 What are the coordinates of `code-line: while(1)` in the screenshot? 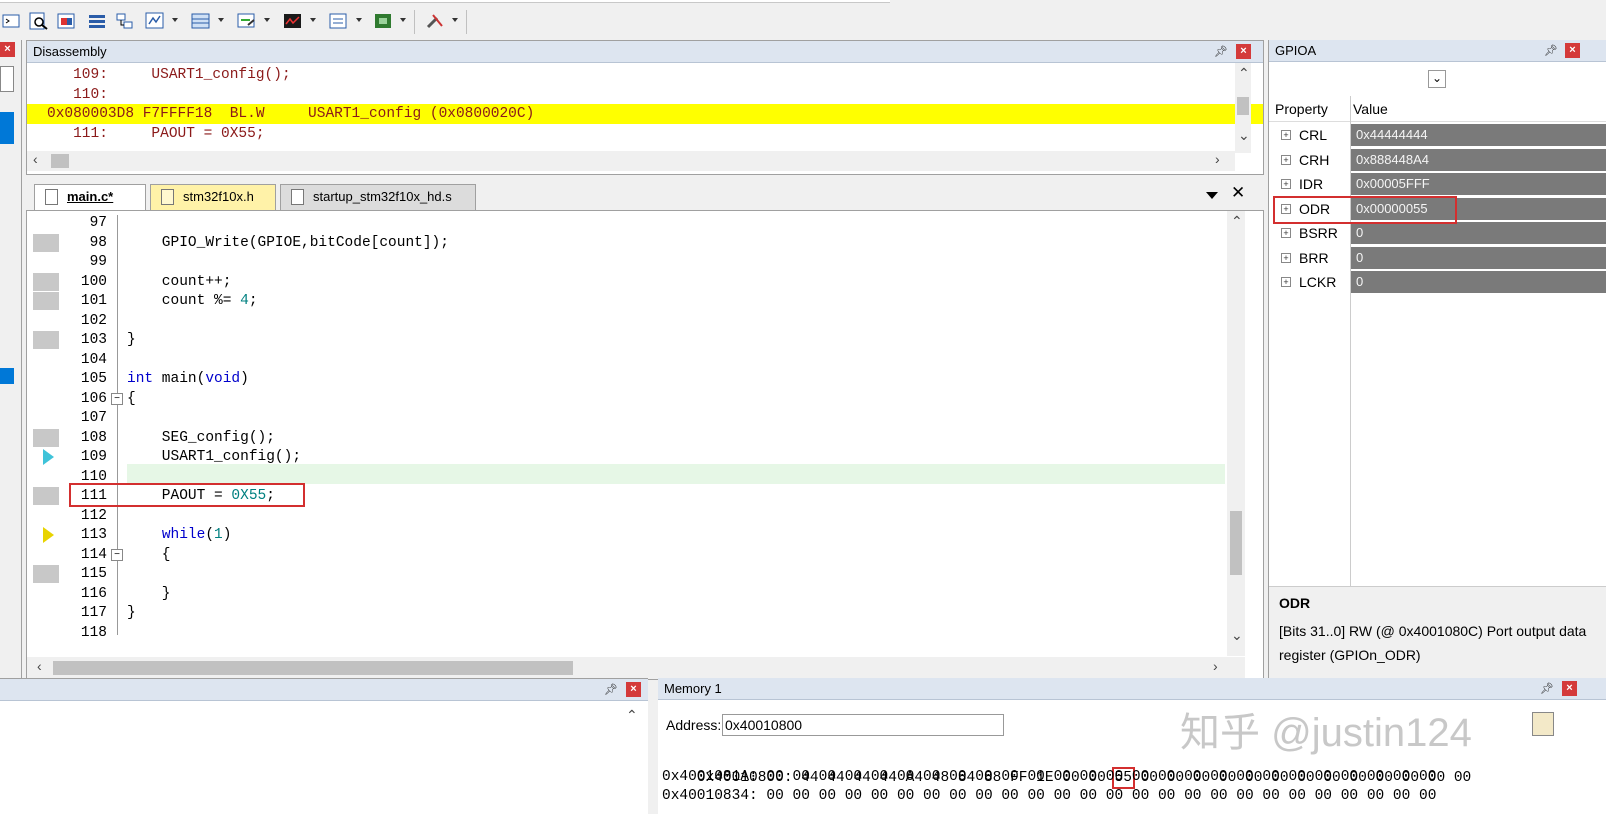 It's located at (179, 535).